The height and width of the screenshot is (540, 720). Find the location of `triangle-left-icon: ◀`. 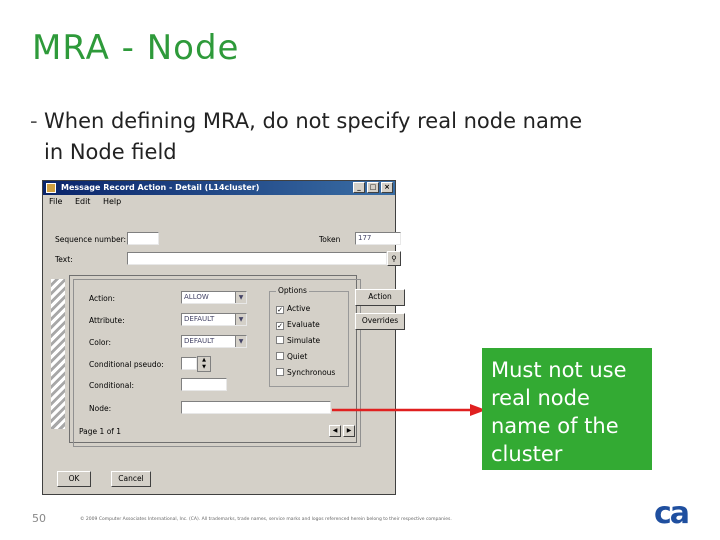

triangle-left-icon: ◀ is located at coordinates (335, 430).